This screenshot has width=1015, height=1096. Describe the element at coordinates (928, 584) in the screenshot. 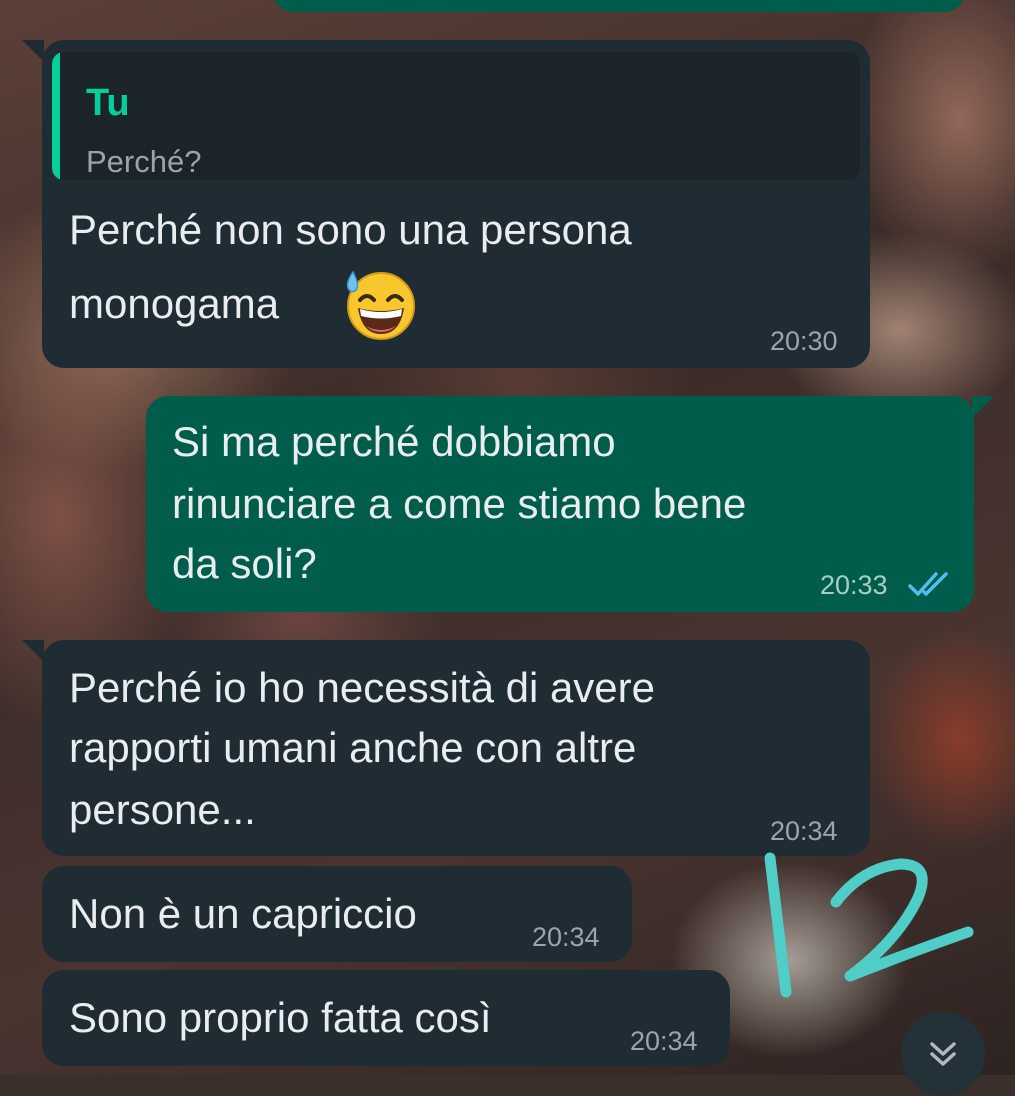

I see `double-check-read-icon` at that location.